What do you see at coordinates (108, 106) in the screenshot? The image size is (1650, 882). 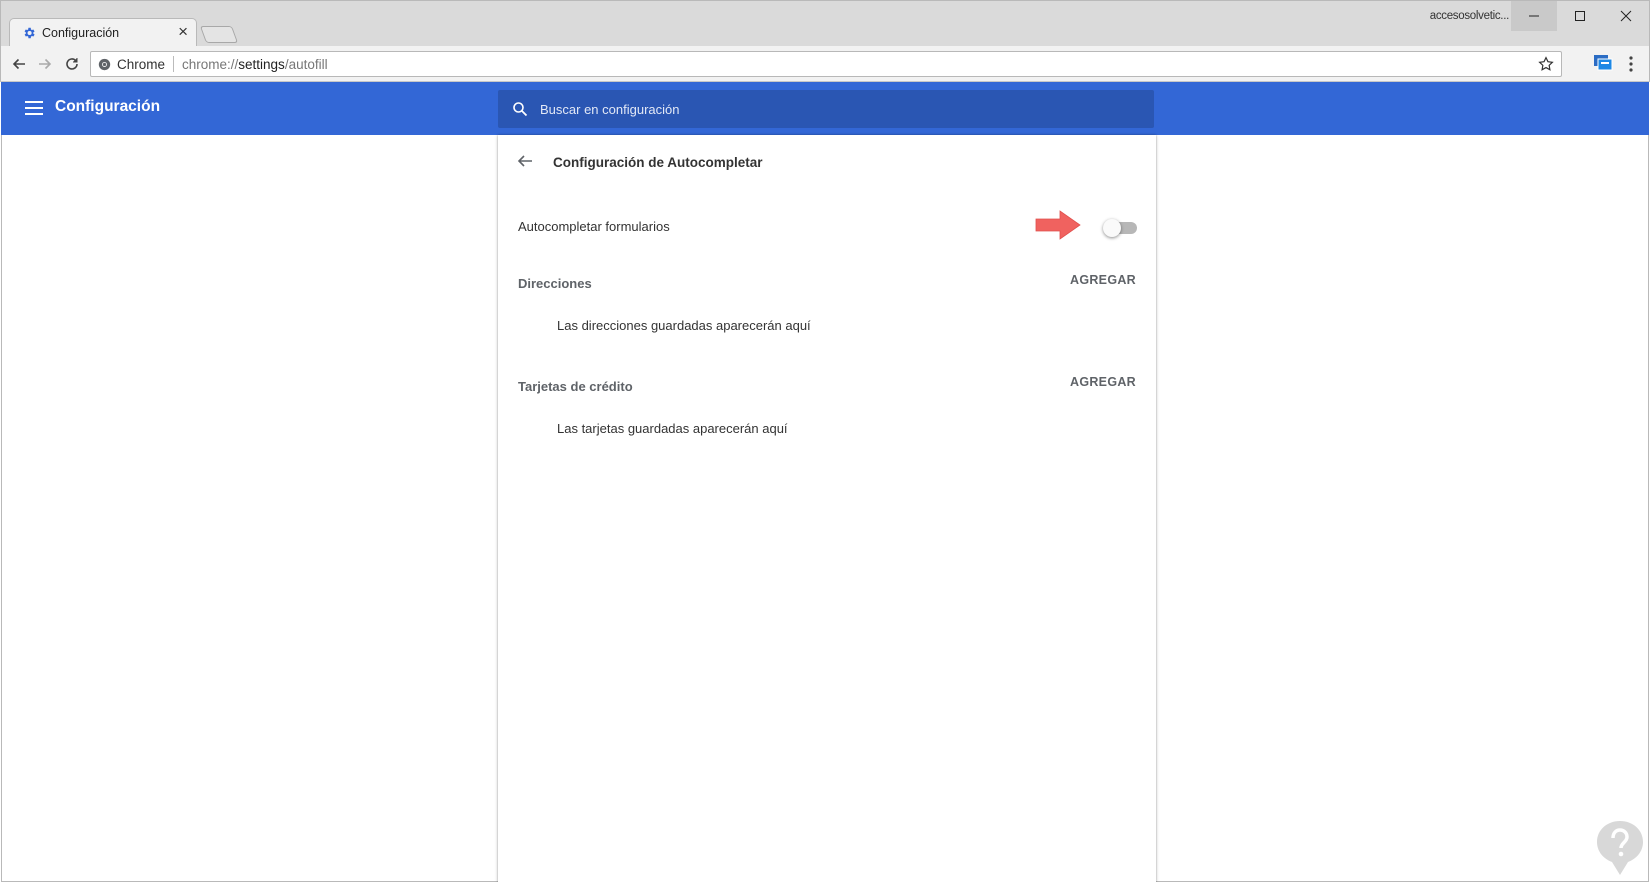 I see `page-title: Configuración` at bounding box center [108, 106].